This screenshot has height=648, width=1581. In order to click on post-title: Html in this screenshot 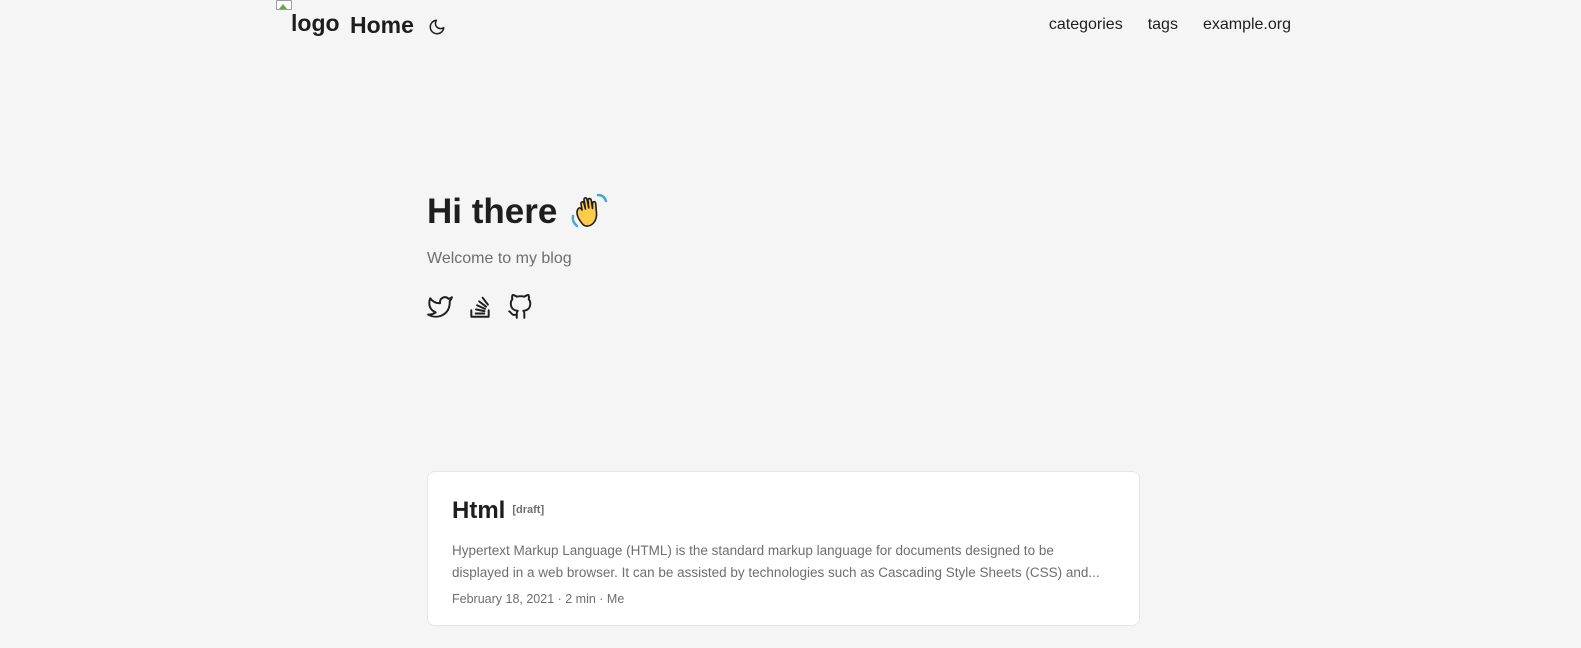, I will do `click(479, 510)`.